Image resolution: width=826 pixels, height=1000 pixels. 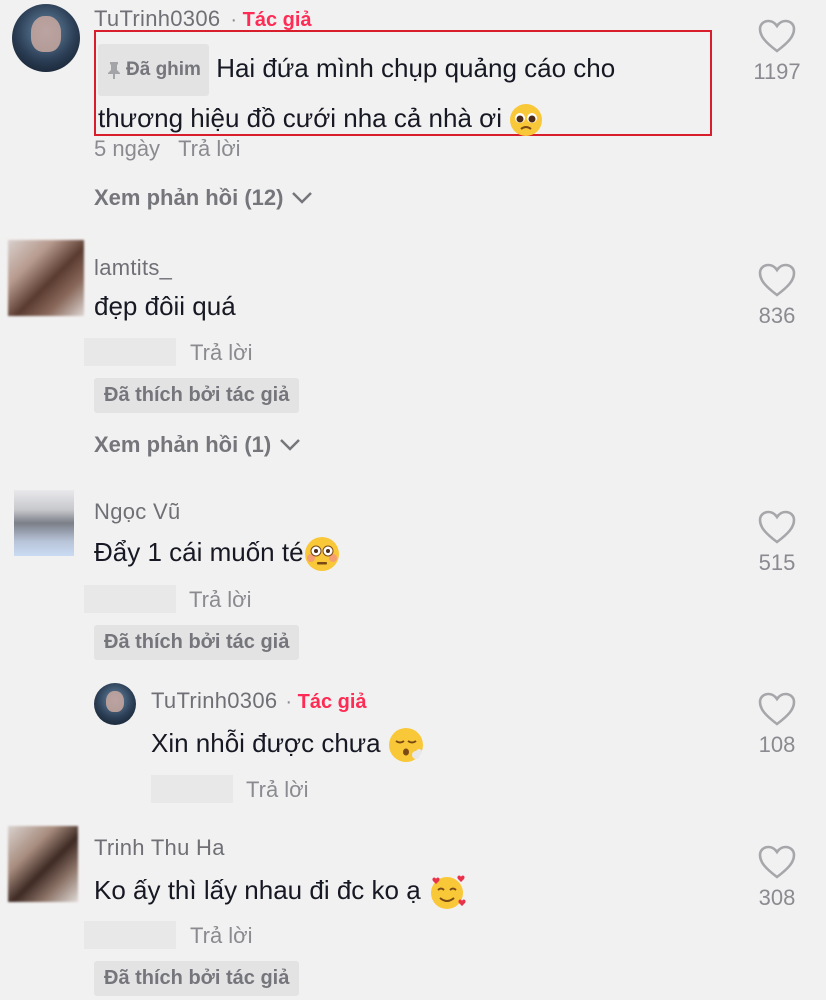 I want to click on view-replies-button: Xem phản hồi (1), so click(x=197, y=445).